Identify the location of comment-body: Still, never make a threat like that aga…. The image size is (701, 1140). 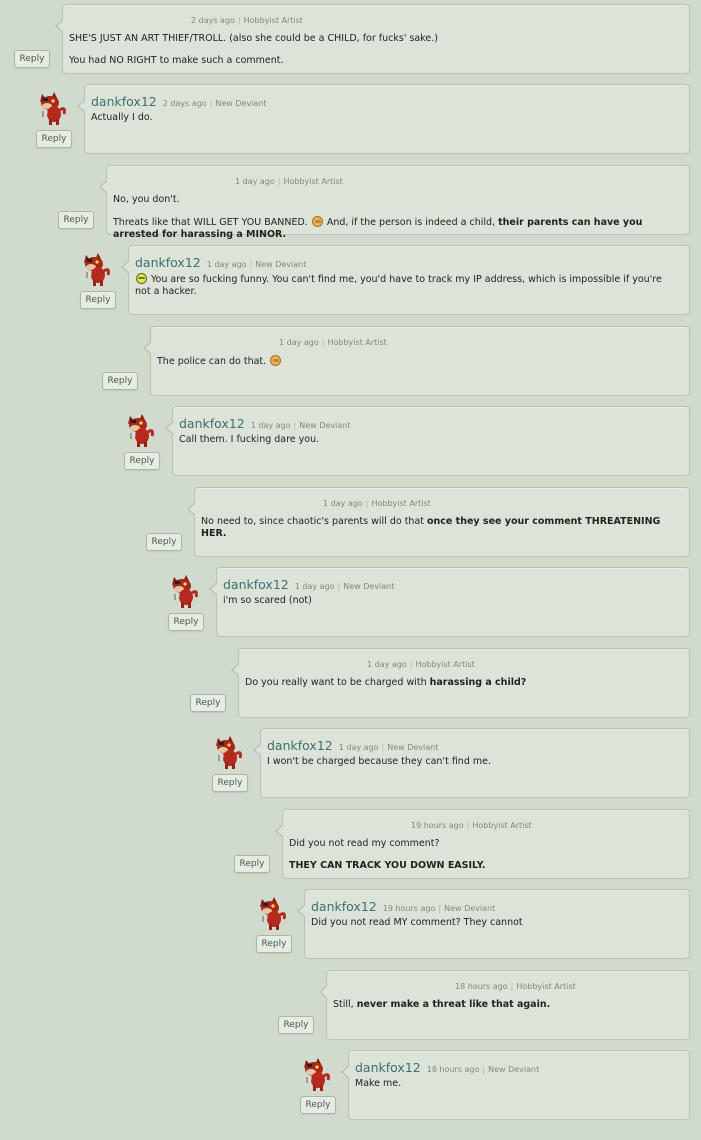
(501, 1010).